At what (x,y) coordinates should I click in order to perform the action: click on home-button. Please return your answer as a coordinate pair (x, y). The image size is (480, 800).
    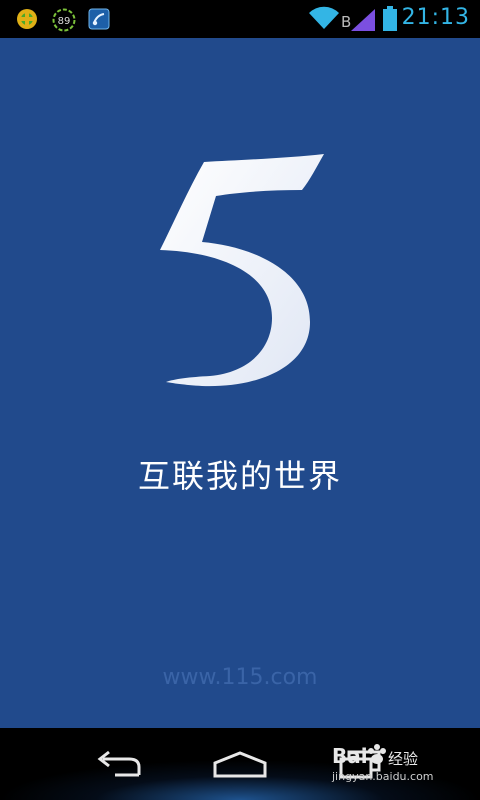
    Looking at the image, I should click on (240, 766).